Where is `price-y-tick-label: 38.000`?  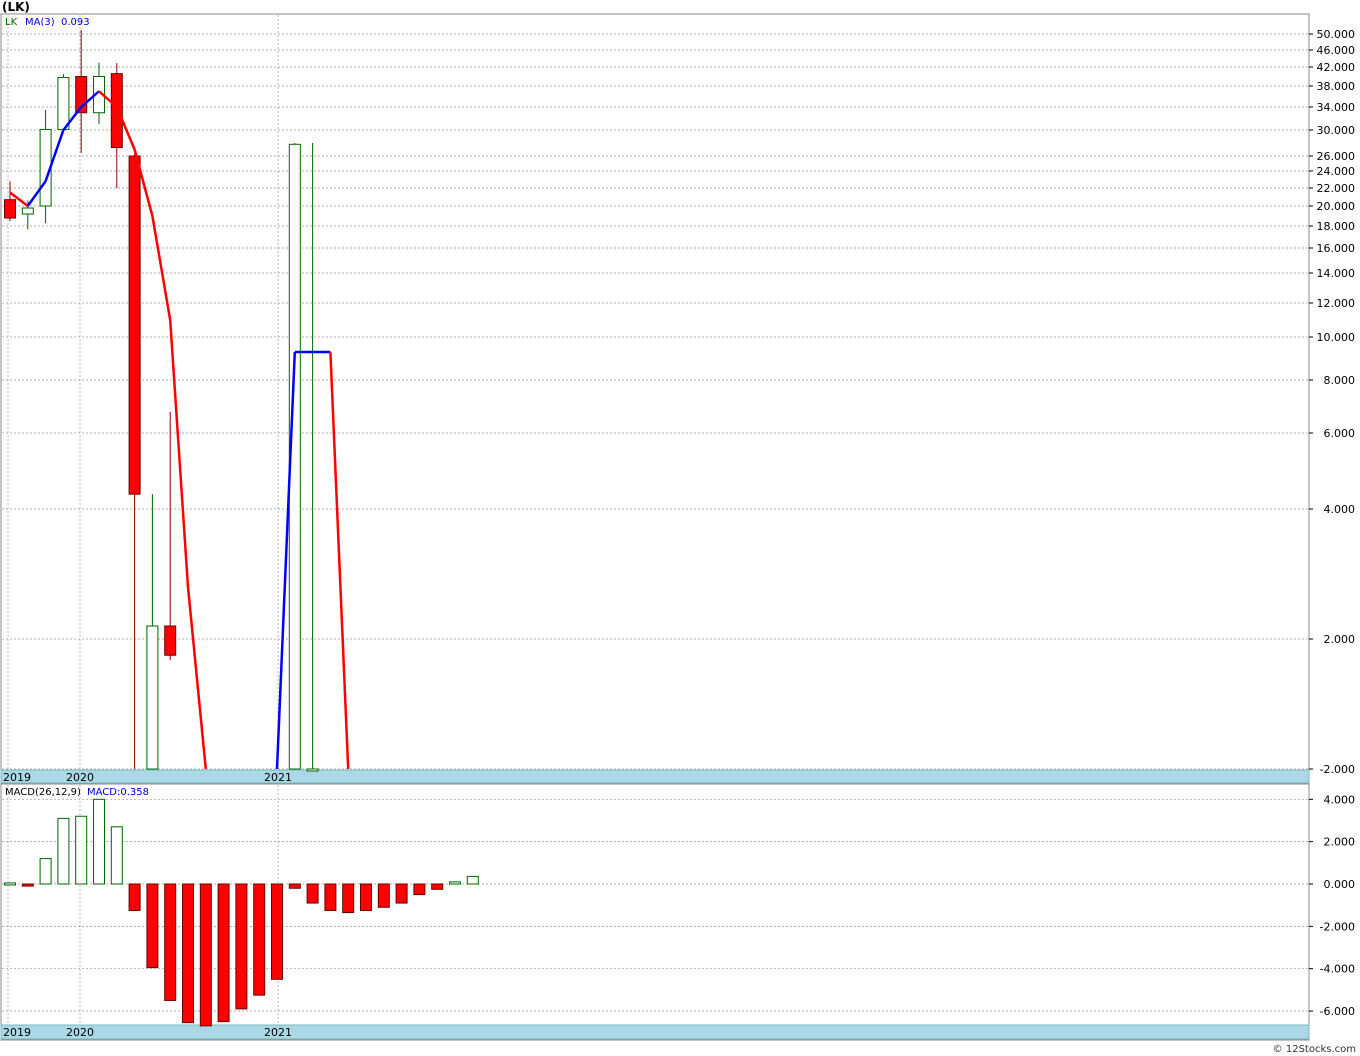
price-y-tick-label: 38.000 is located at coordinates (1336, 86).